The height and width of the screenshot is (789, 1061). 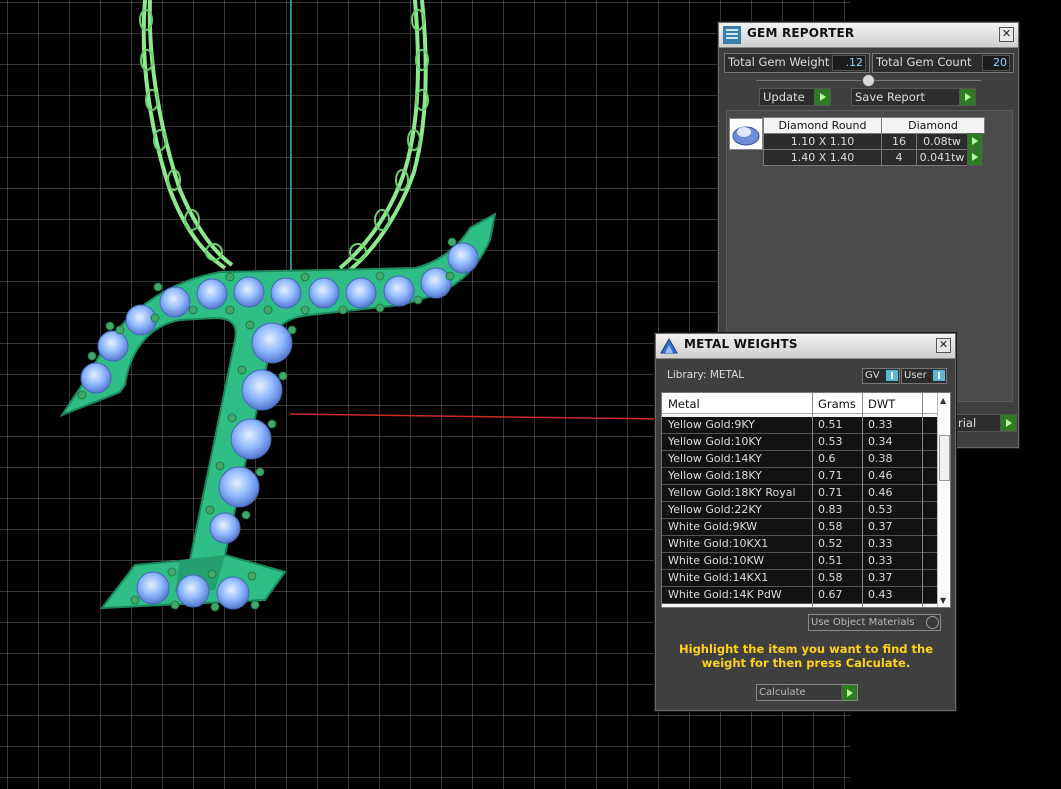 I want to click on gem-row-weight: 0.08tw, so click(x=942, y=141).